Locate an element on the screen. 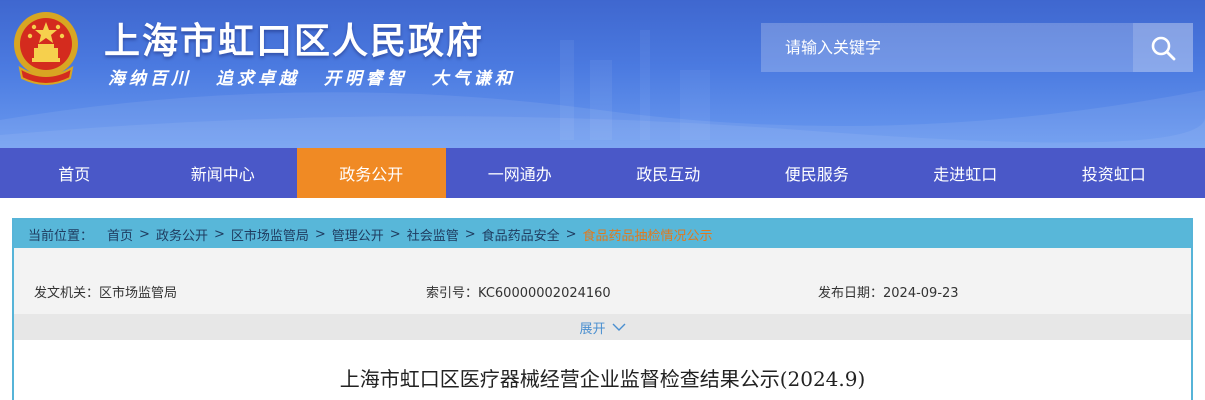 The height and width of the screenshot is (400, 1205). nav-item-home: 首页 is located at coordinates (74, 173).